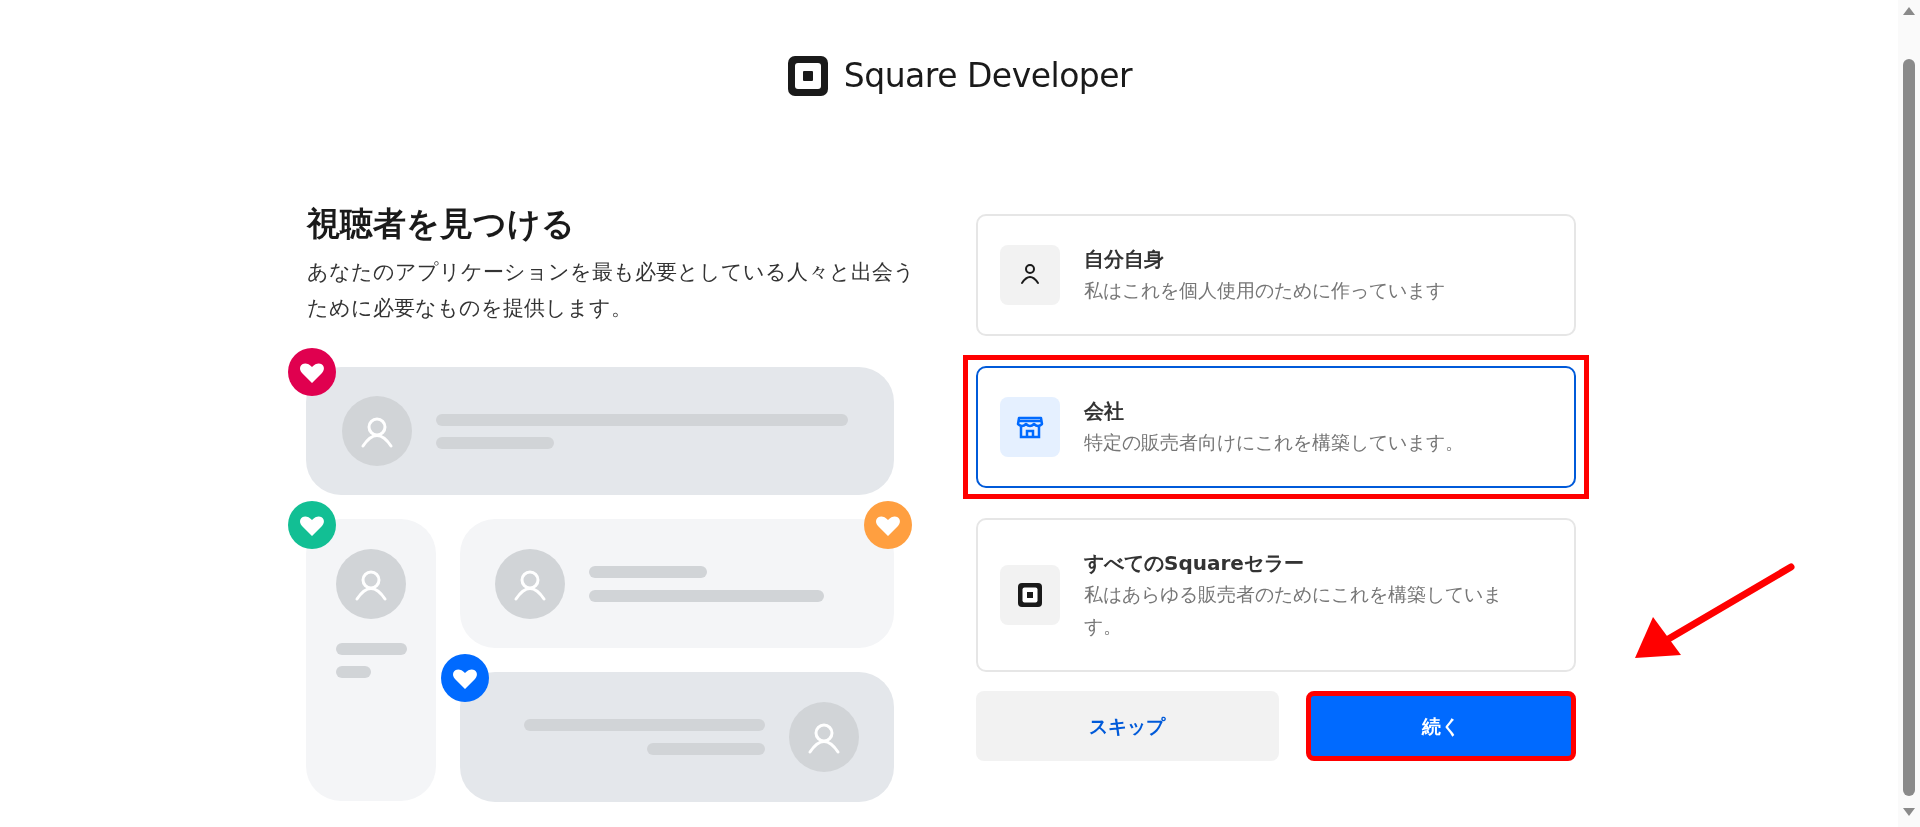  Describe the element at coordinates (1127, 726) in the screenshot. I see `skip-button: スキップ` at that location.